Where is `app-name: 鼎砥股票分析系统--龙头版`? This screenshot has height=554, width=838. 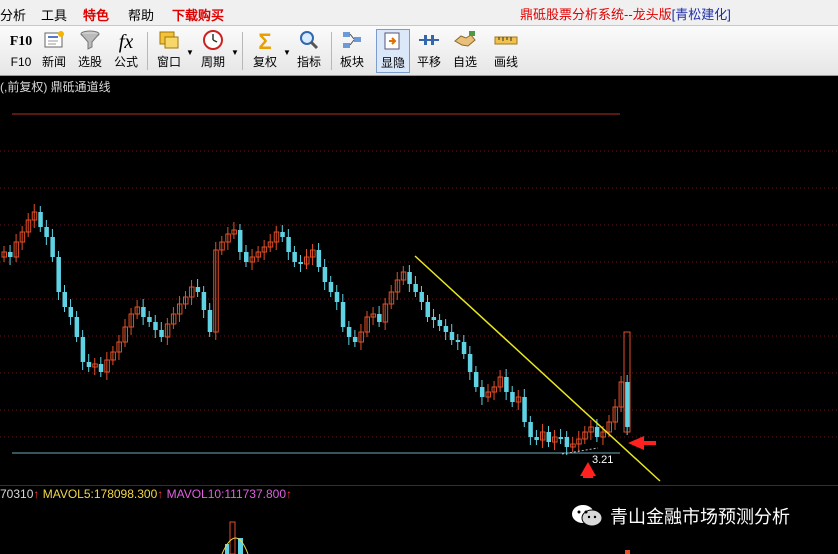 app-name: 鼎砥股票分析系统--龙头版 is located at coordinates (596, 14).